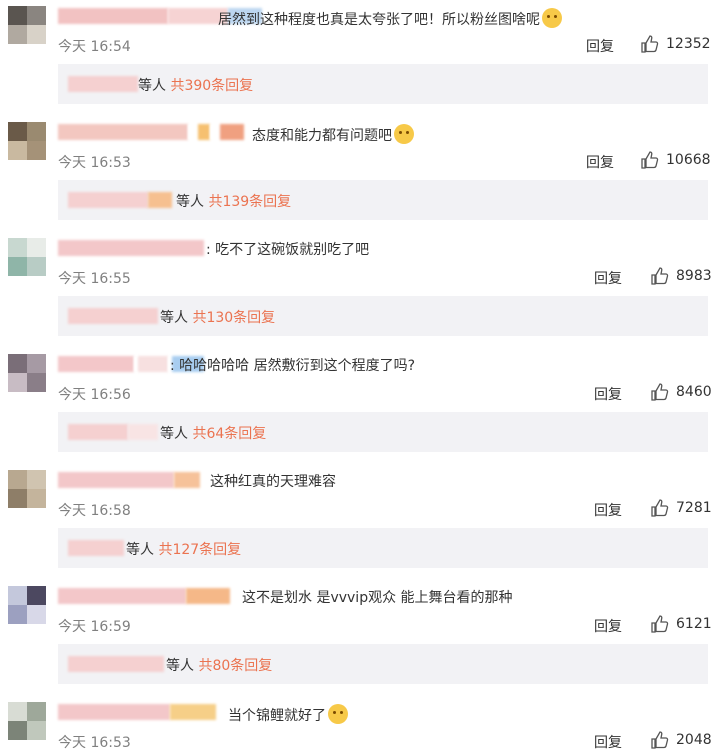  I want to click on like-button: 8983, so click(681, 276).